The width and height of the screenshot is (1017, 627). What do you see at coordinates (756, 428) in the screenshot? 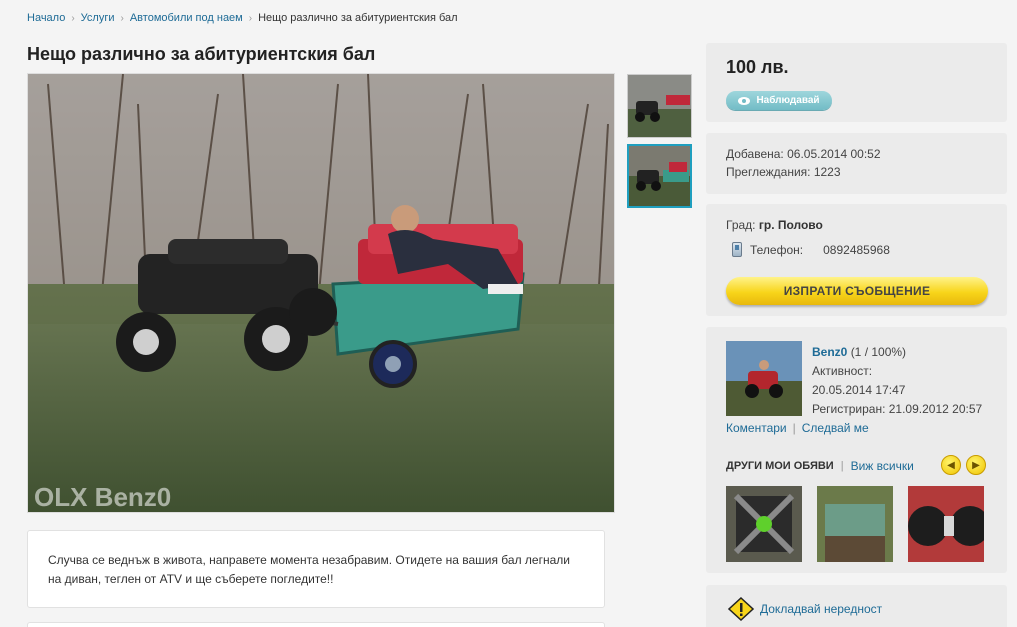
I see `comments-link: Коментари` at bounding box center [756, 428].